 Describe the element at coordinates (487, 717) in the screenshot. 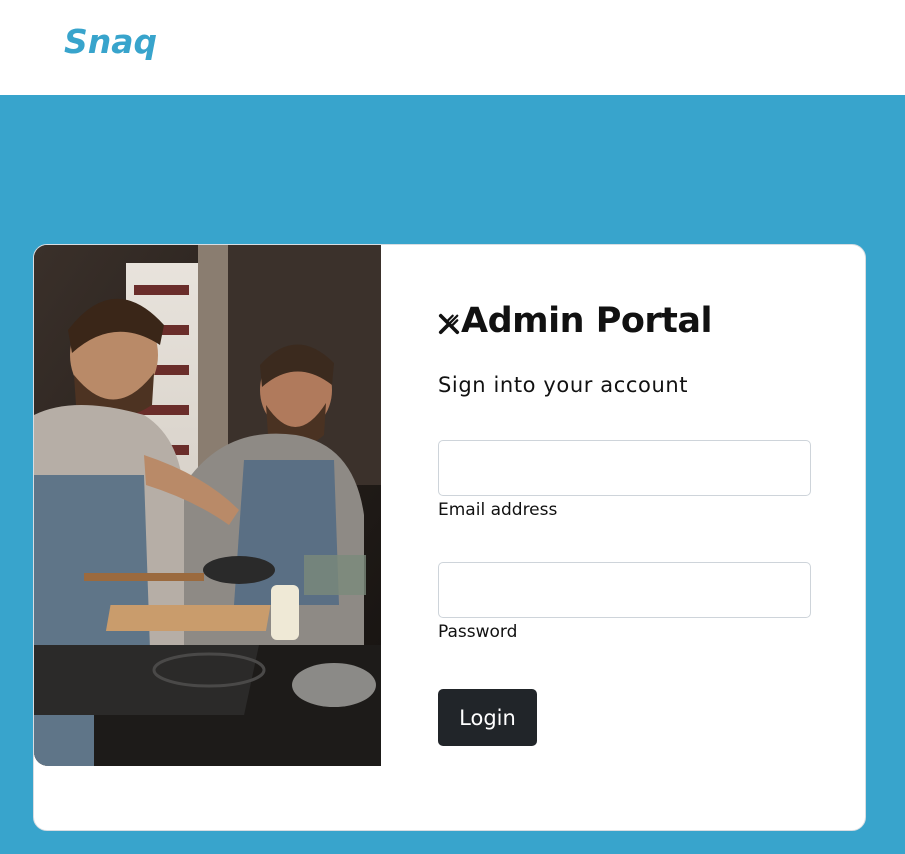

I see `login-button: Login` at that location.